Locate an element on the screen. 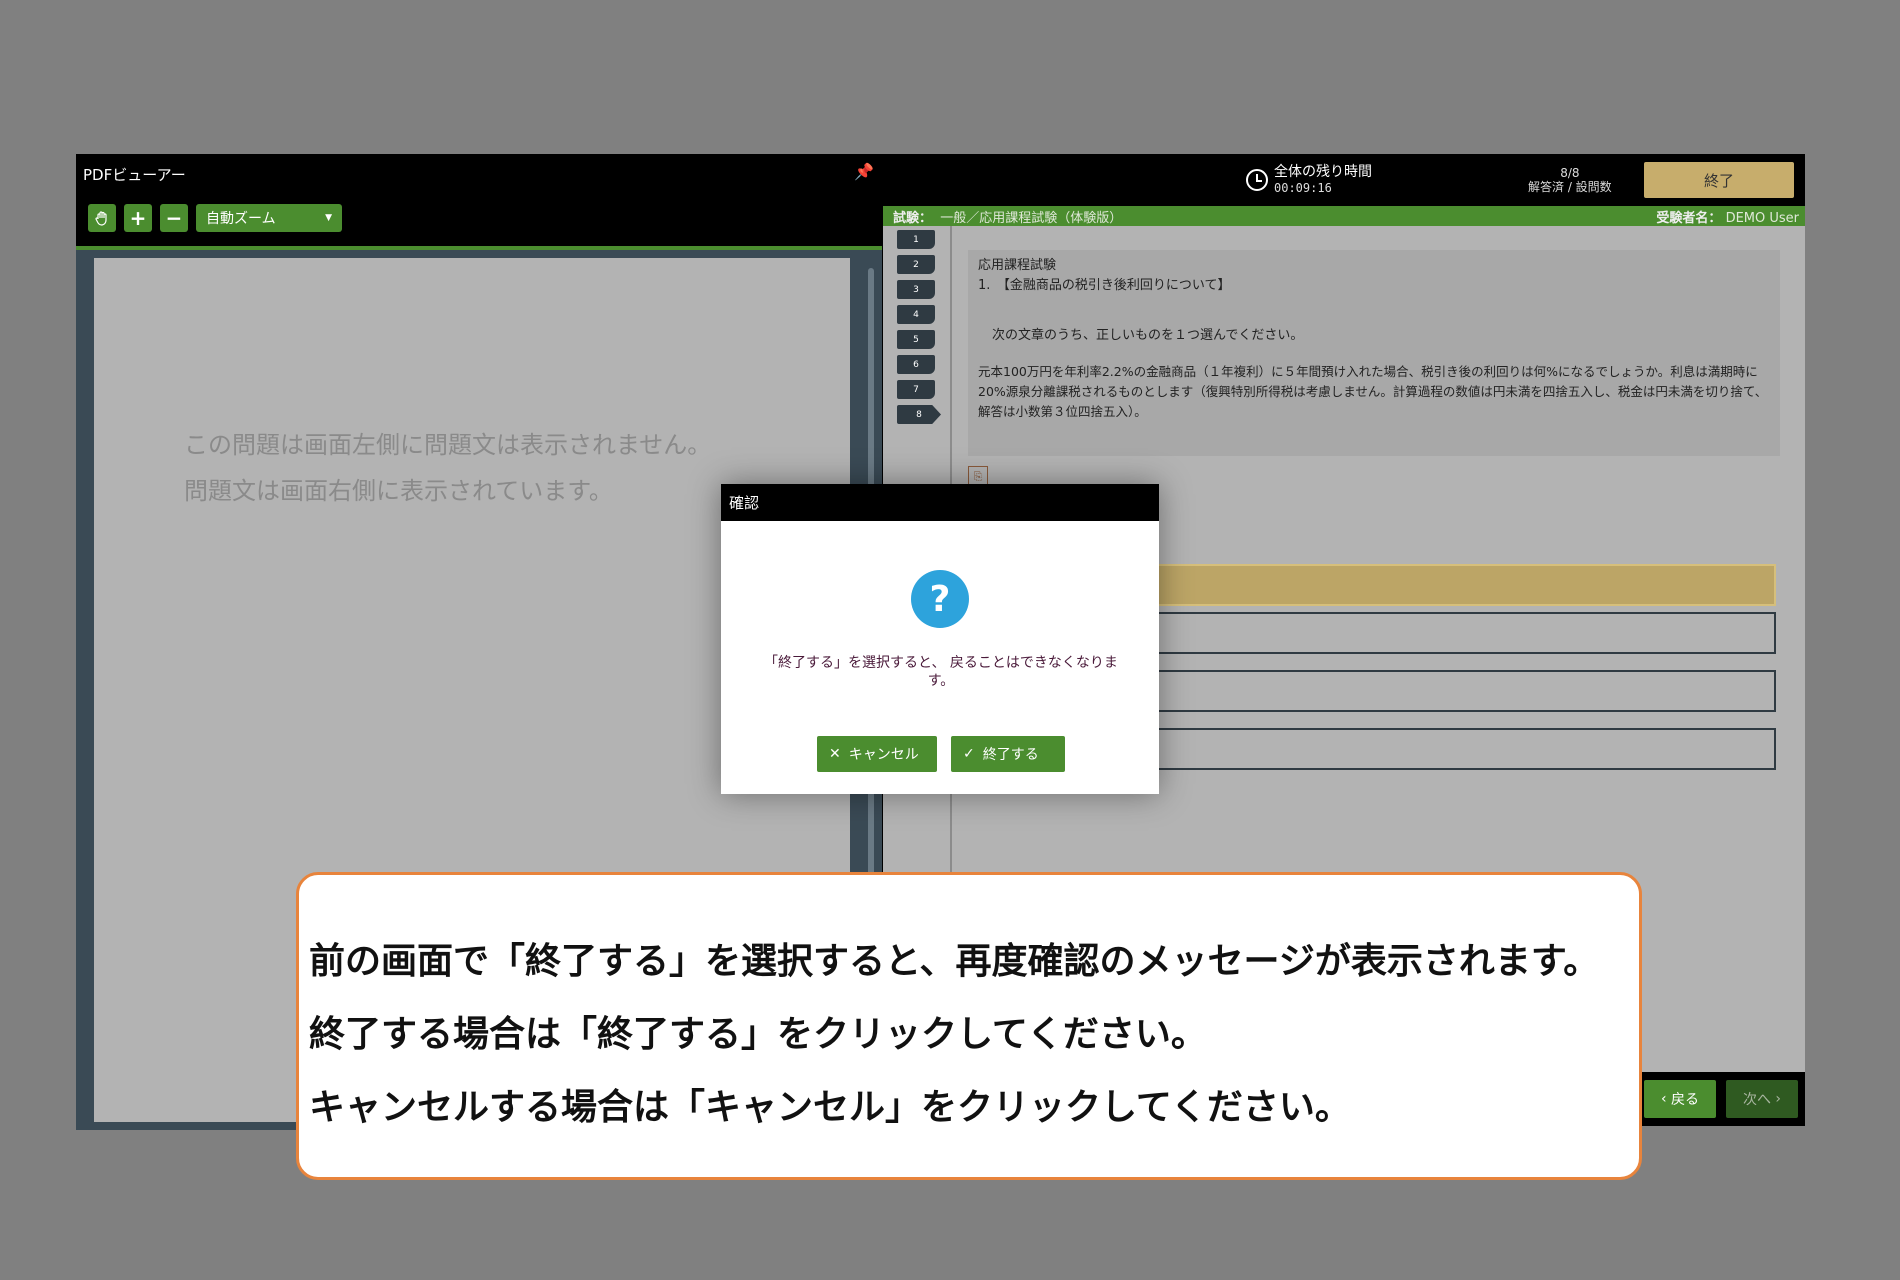  plus-icon: + is located at coordinates (138, 218).